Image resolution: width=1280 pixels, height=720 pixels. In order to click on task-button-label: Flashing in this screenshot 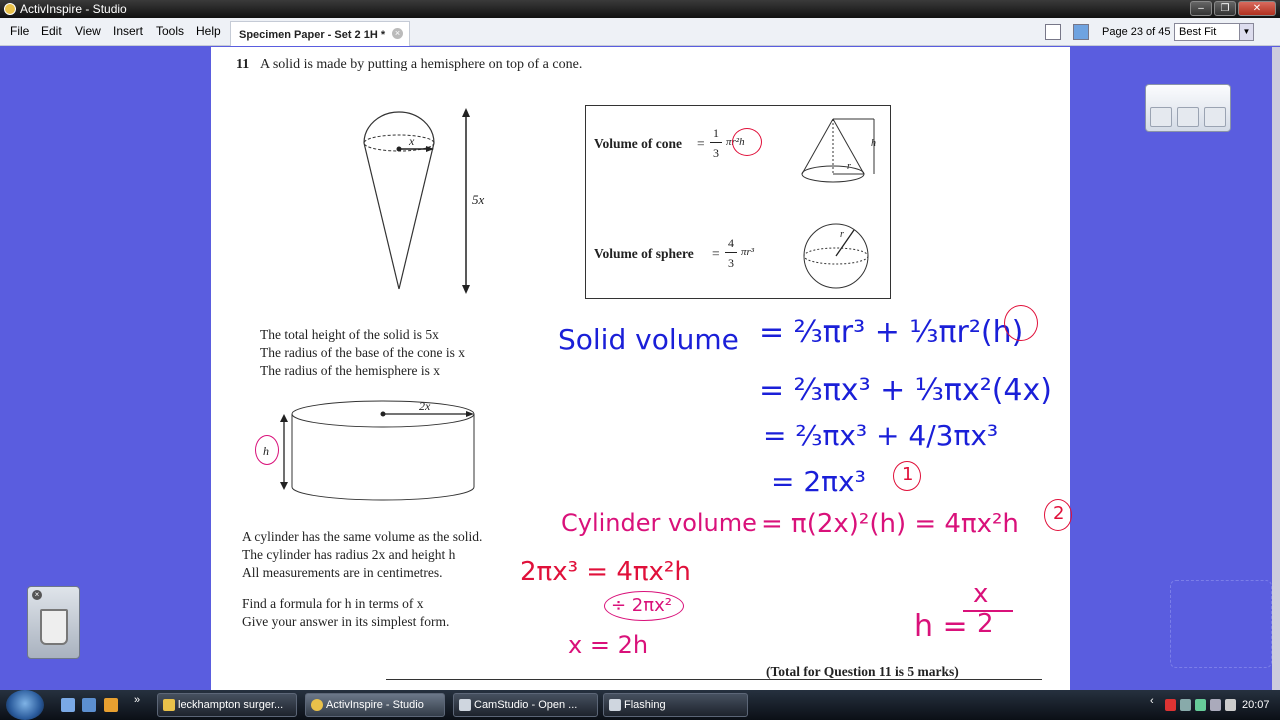, I will do `click(645, 705)`.